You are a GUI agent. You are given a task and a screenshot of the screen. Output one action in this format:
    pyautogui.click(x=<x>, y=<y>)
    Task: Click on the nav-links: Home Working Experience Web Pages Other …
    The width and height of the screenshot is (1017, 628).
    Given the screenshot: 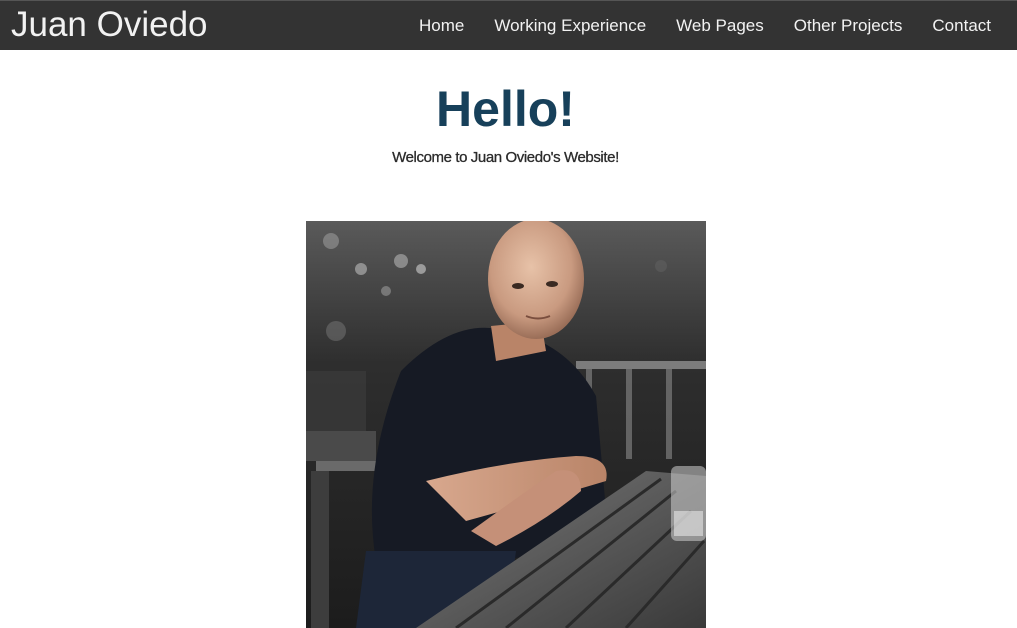 What is the action you would take?
    pyautogui.click(x=710, y=25)
    